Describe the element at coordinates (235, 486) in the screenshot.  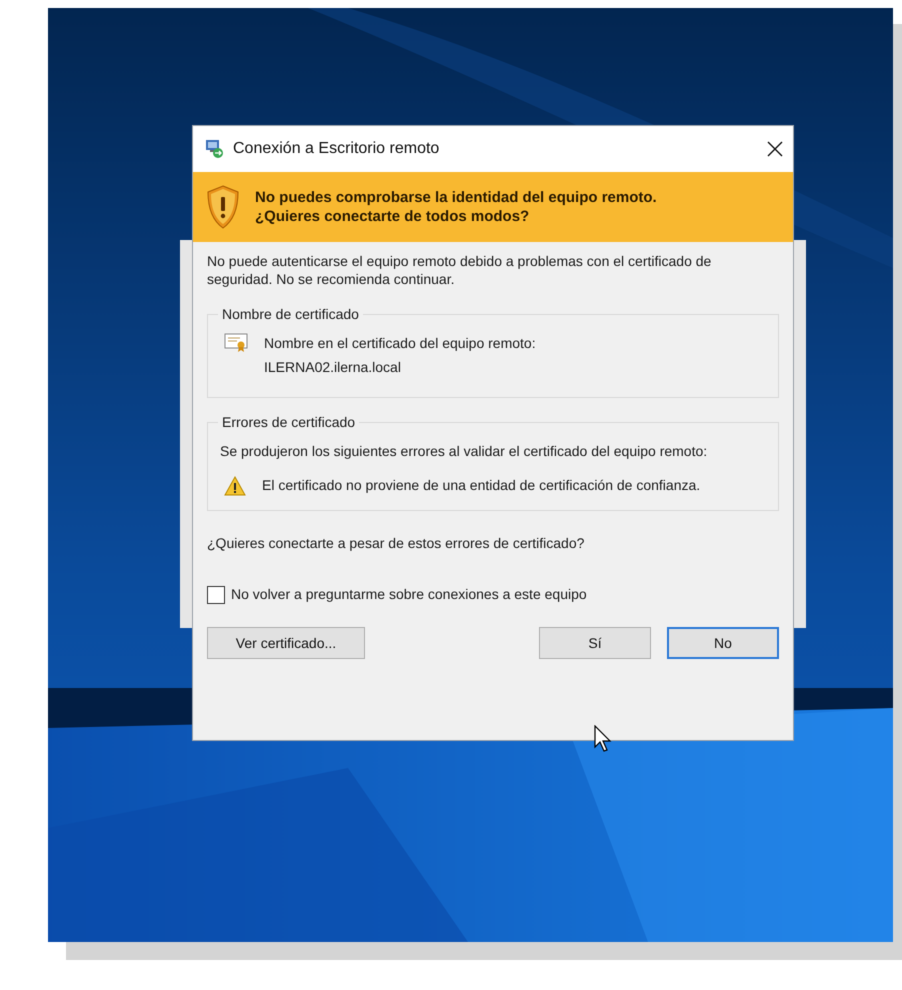
I see `warning-icon` at that location.